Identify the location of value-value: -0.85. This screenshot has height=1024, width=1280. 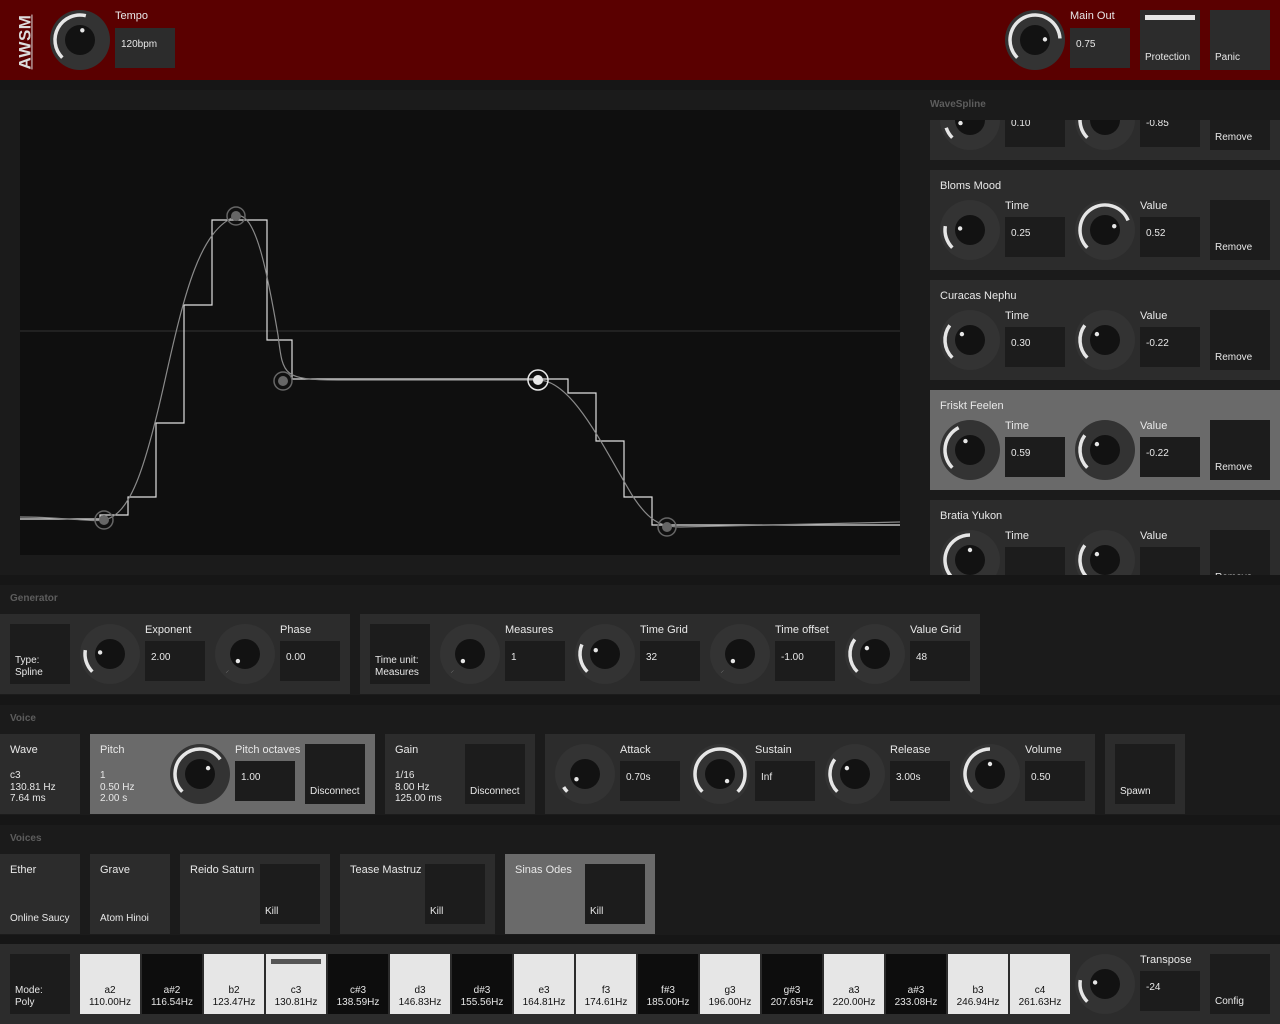
(1170, 133).